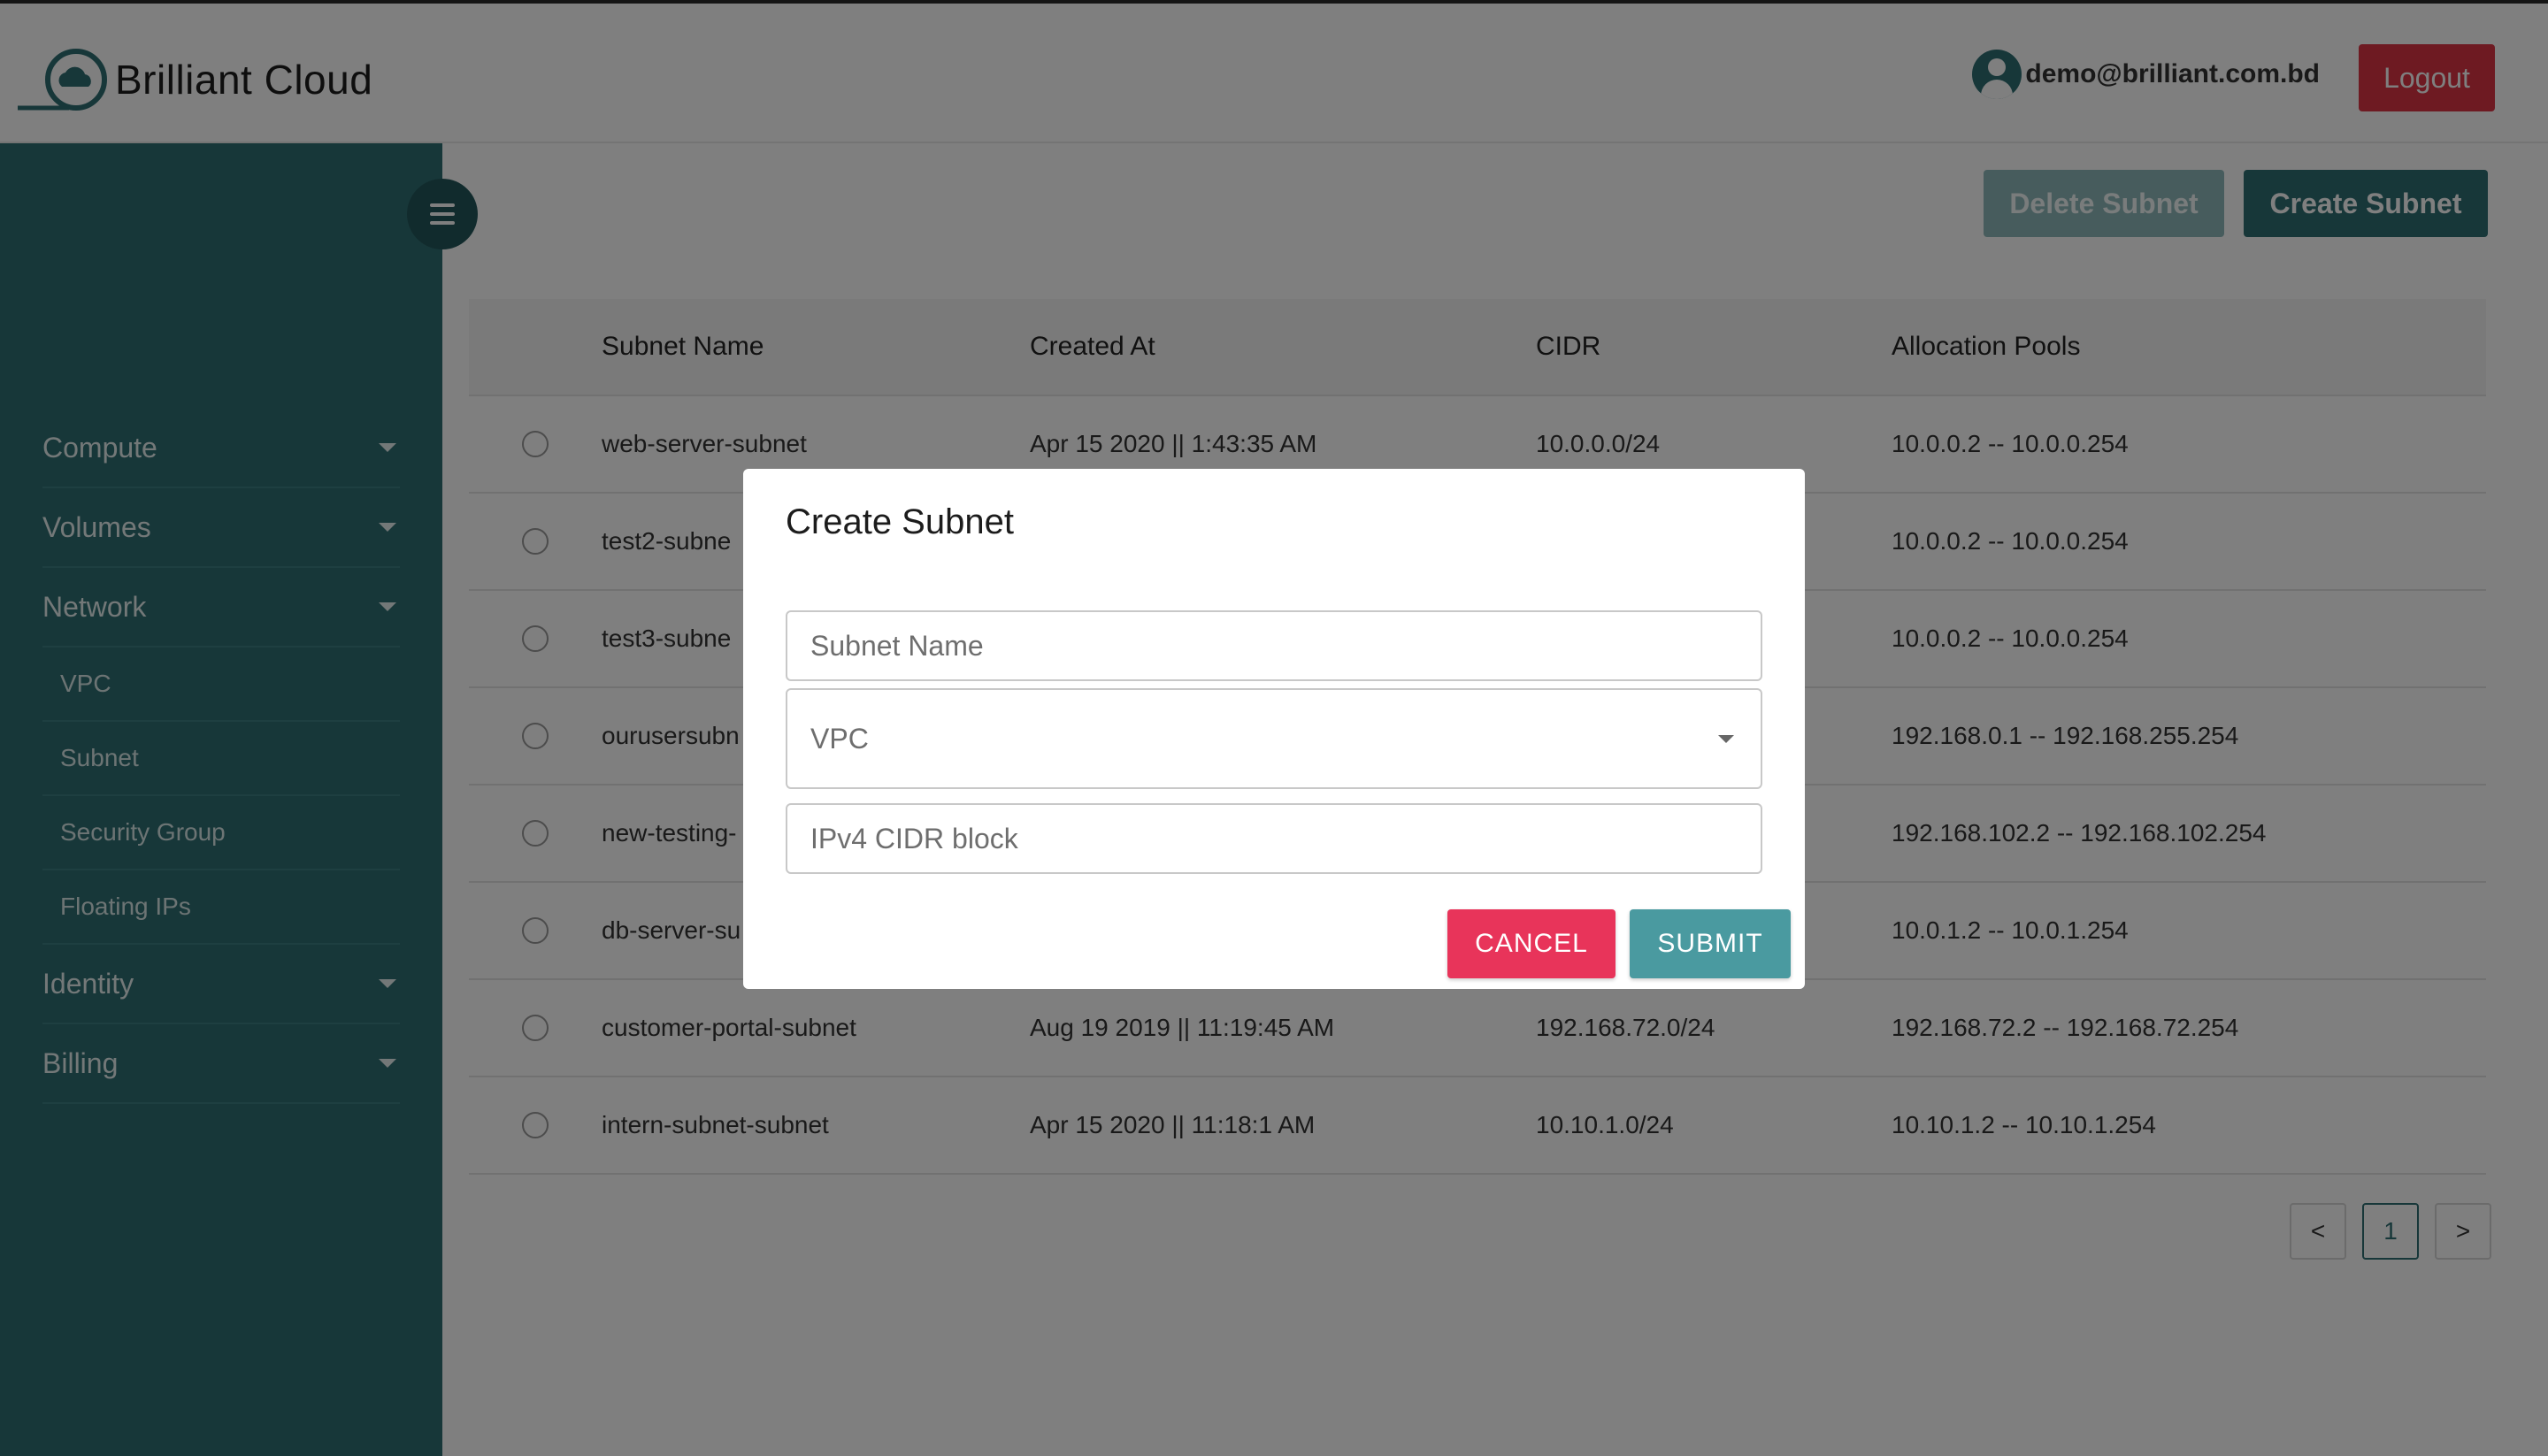 This screenshot has height=1456, width=2548. I want to click on create-subnet-modal: Create Subnet VPC CANCEL SUBMIT, so click(1274, 729).